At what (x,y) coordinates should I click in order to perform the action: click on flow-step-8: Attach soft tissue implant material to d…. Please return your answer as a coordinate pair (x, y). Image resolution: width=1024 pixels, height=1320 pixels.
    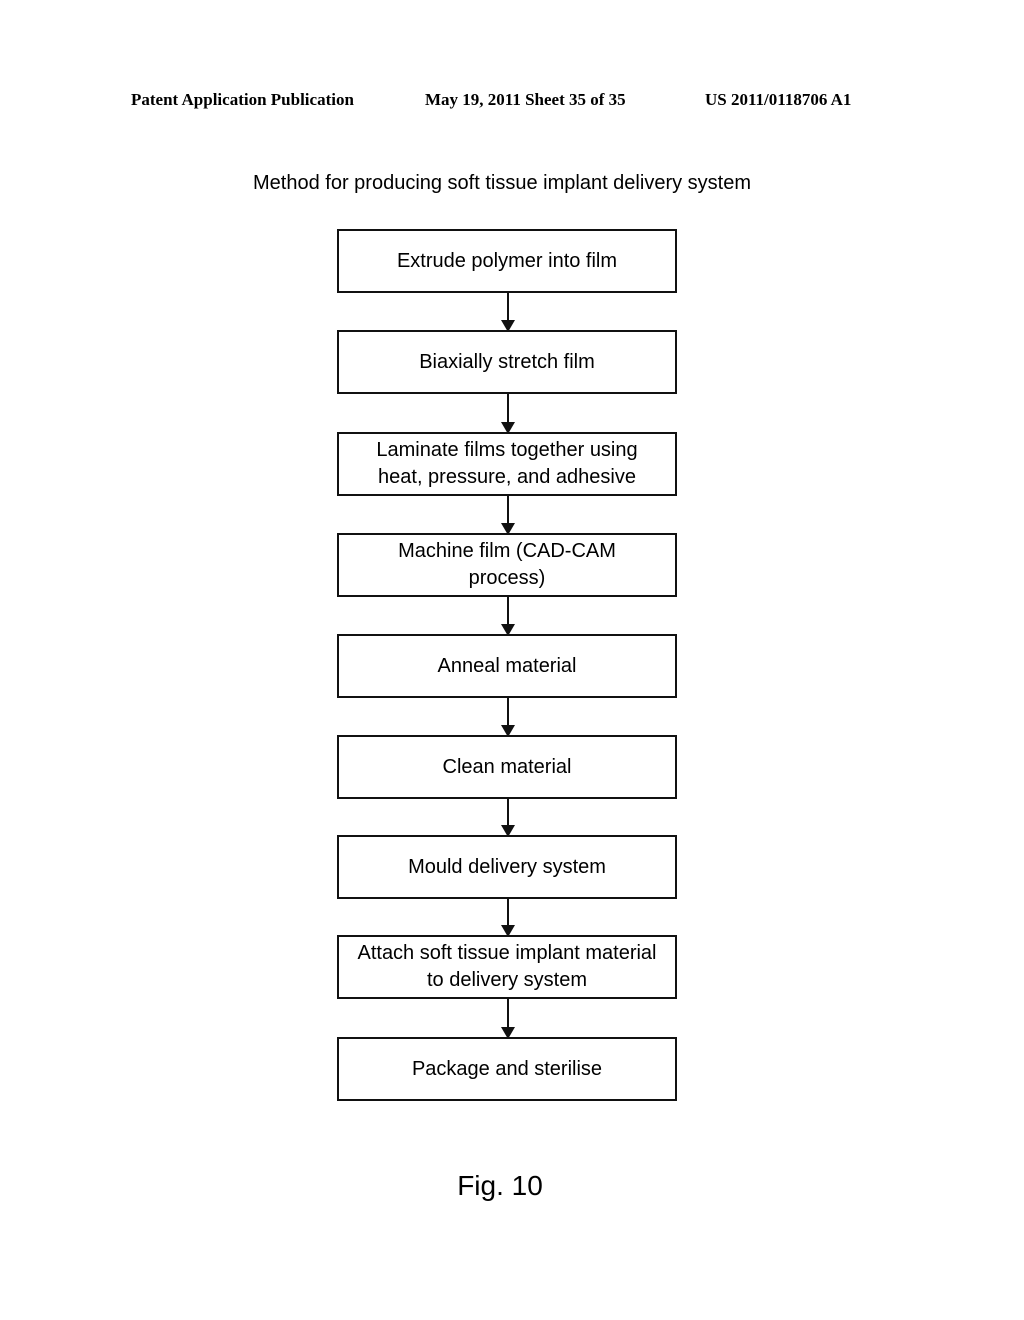
    Looking at the image, I should click on (507, 967).